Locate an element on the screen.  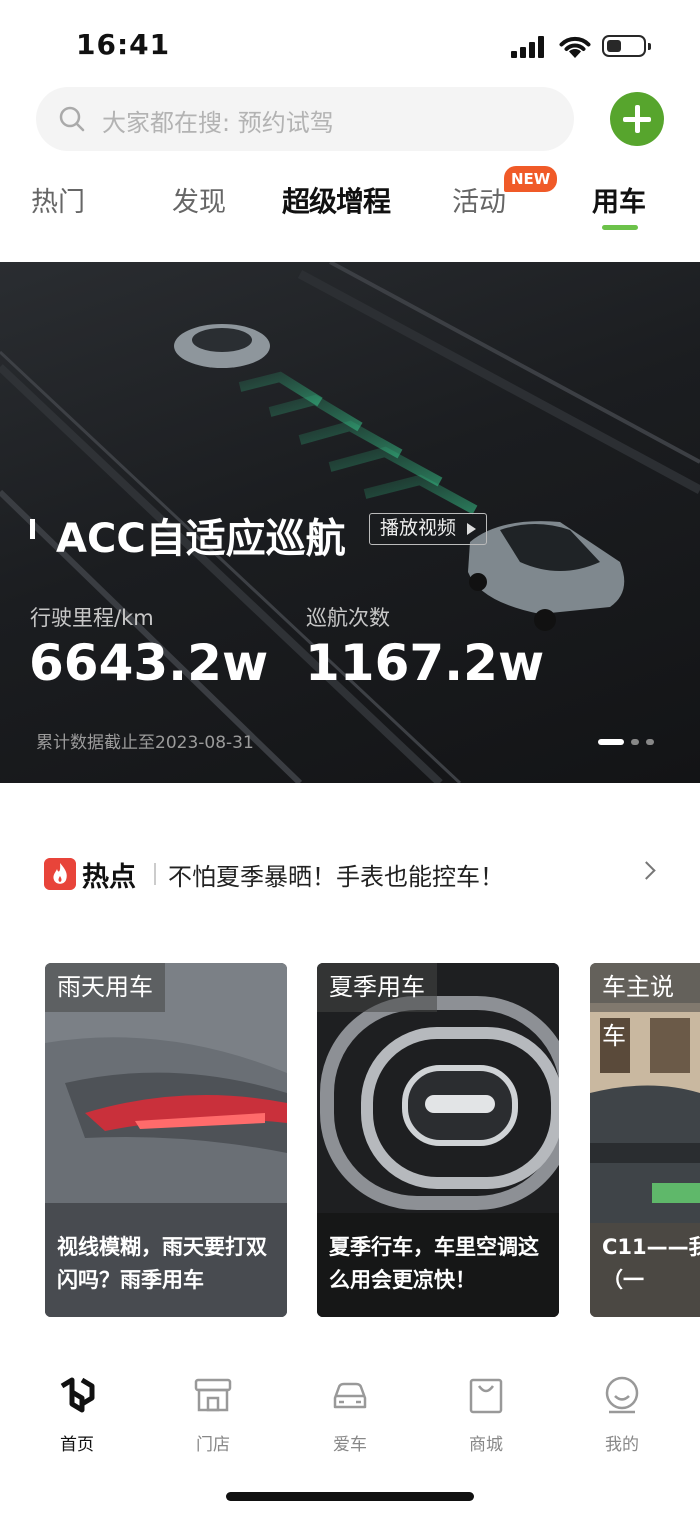
flame-icon is located at coordinates (60, 874).